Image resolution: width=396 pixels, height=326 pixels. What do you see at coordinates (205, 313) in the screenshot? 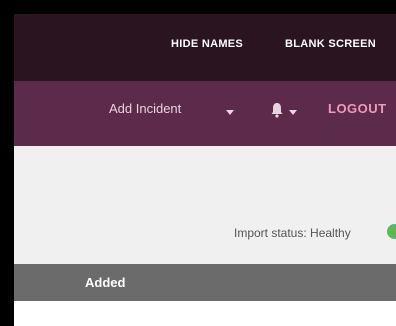
I see `table-body` at bounding box center [205, 313].